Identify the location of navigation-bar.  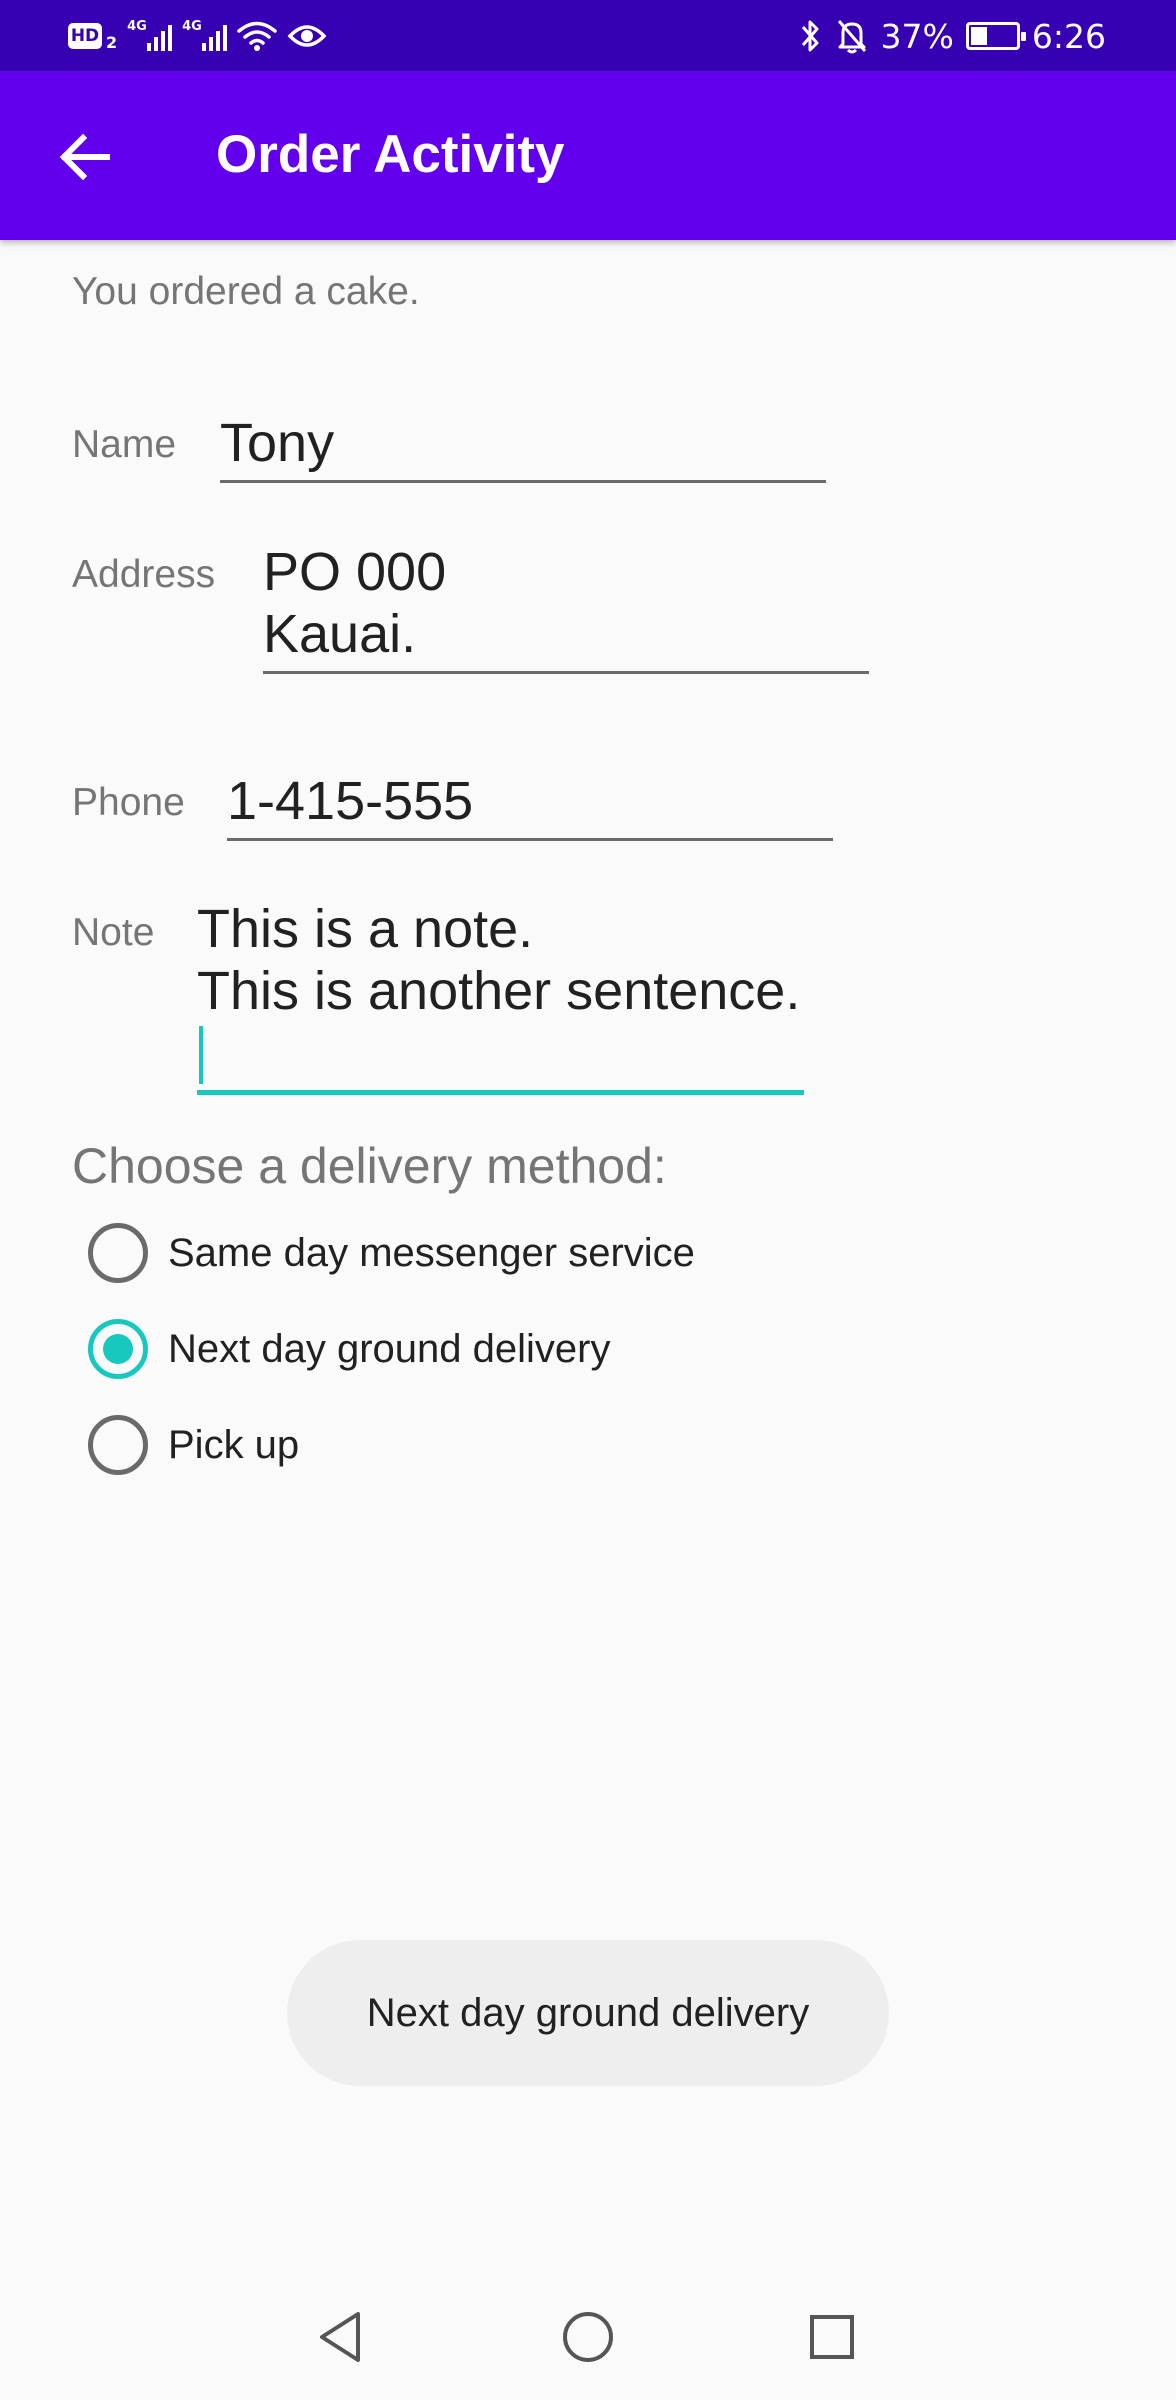
(588, 2337).